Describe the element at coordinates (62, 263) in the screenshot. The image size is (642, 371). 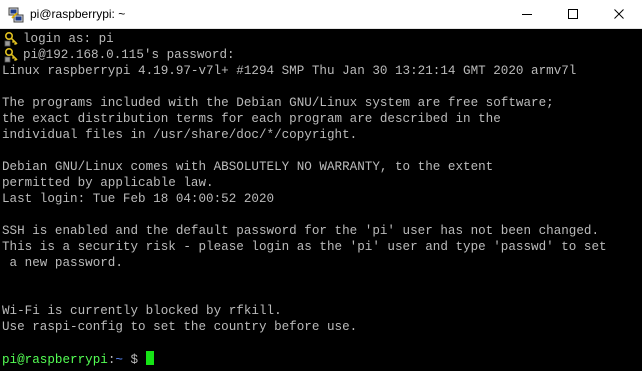
I see `terminal-line: a new password.` at that location.